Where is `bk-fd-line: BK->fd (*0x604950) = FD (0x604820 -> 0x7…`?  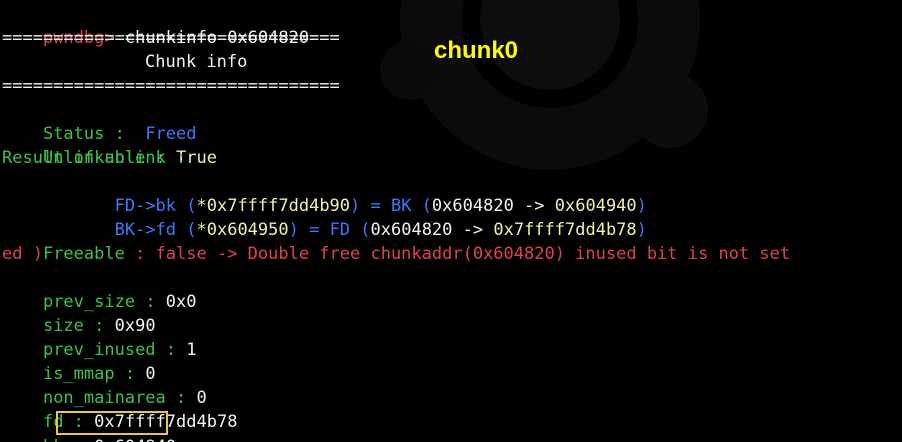
bk-fd-line: BK->fd (*0x604950) = FD (0x604820 -> 0x7… is located at coordinates (324, 217).